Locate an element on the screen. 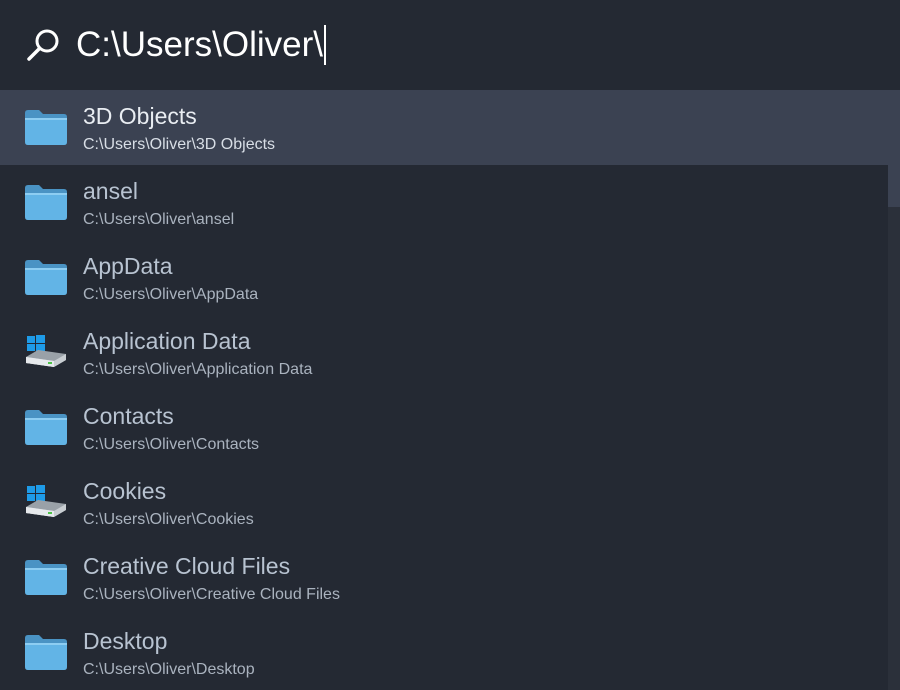  search-bar: C:\Users\Oliver\ is located at coordinates (450, 45).